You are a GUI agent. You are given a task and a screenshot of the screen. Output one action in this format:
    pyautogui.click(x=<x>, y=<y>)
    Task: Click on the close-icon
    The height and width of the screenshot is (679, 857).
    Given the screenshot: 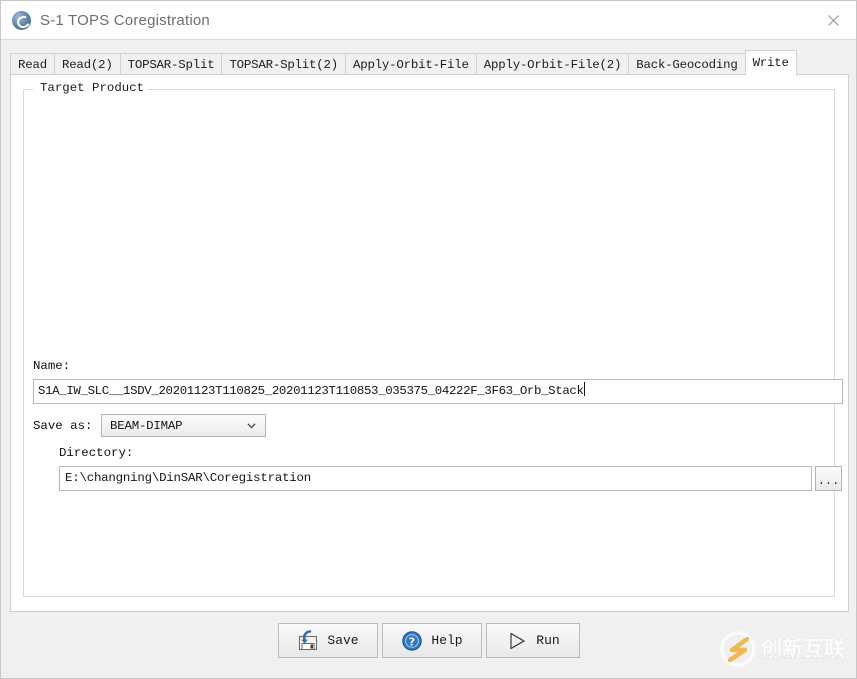 What is the action you would take?
    pyautogui.click(x=833, y=20)
    